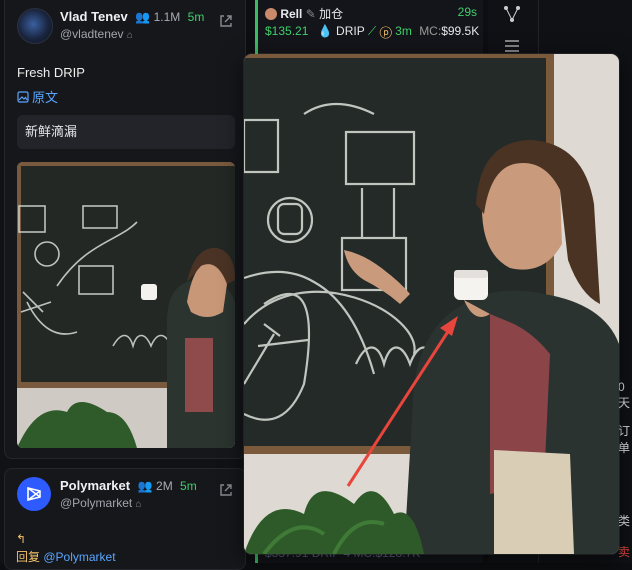  I want to click on polymarket-logo-icon, so click(34, 494).